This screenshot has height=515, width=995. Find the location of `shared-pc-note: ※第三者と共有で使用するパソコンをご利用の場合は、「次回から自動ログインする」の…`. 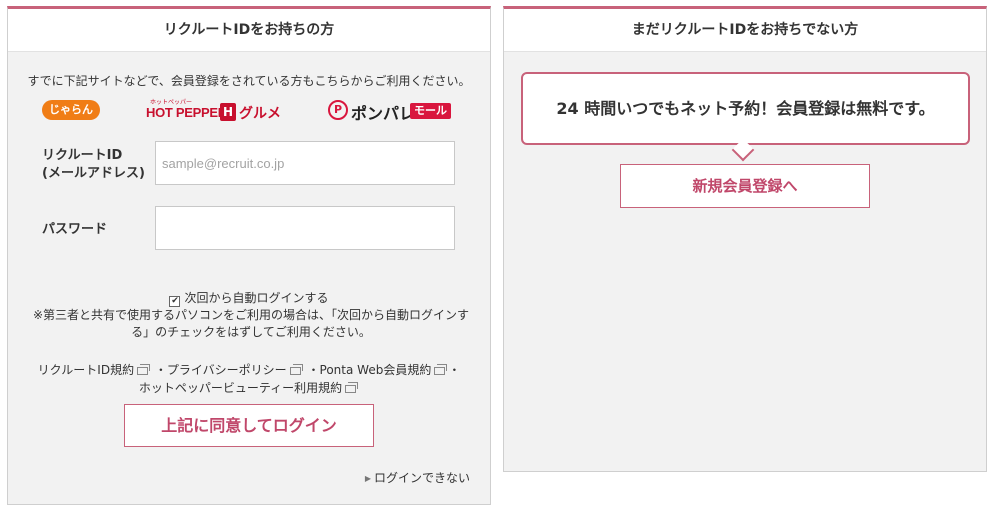

shared-pc-note: ※第三者と共有で使用するパソコンをご利用の場合は、「次回から自動ログインする」の… is located at coordinates (251, 323).